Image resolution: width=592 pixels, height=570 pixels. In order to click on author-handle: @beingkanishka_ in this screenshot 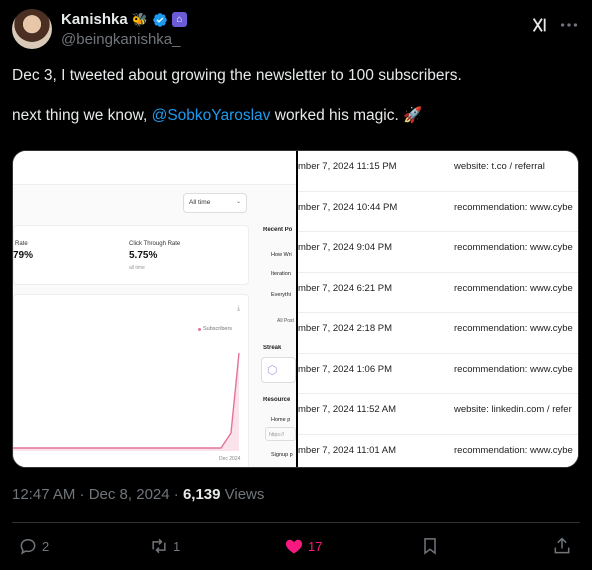, I will do `click(120, 39)`.